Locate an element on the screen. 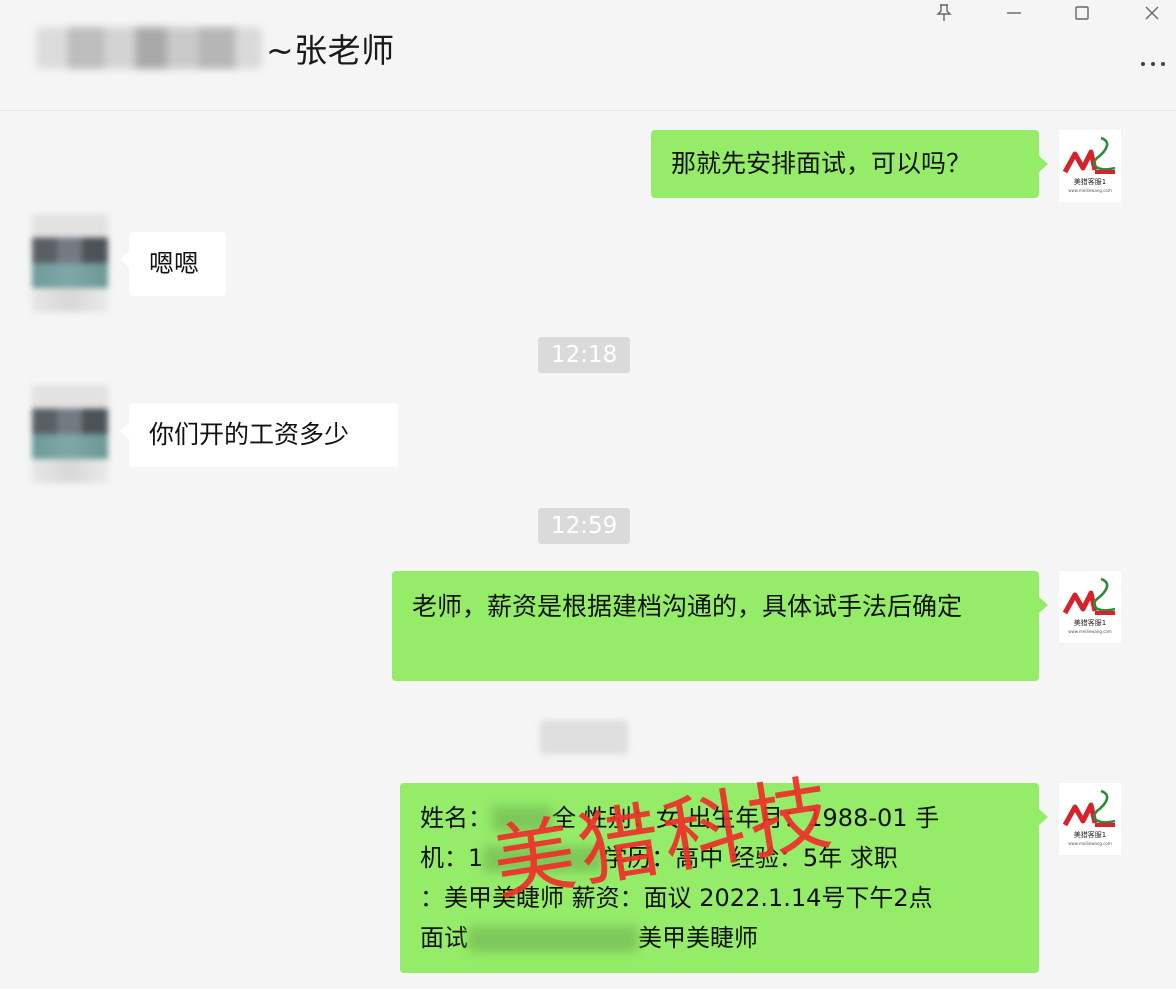 This screenshot has width=1176, height=989. timestamp: 12:59 is located at coordinates (584, 526).